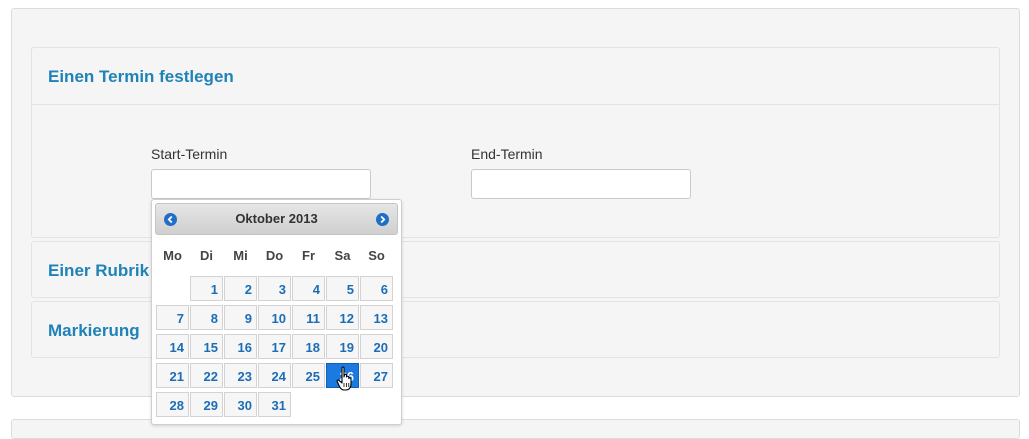  I want to click on day-cell: 12, so click(342, 317).